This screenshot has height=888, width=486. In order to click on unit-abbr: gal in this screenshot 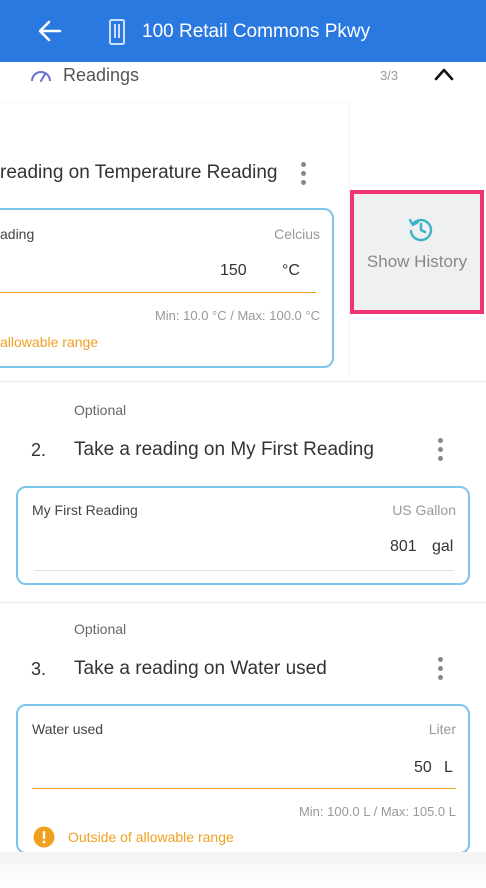, I will do `click(443, 546)`.